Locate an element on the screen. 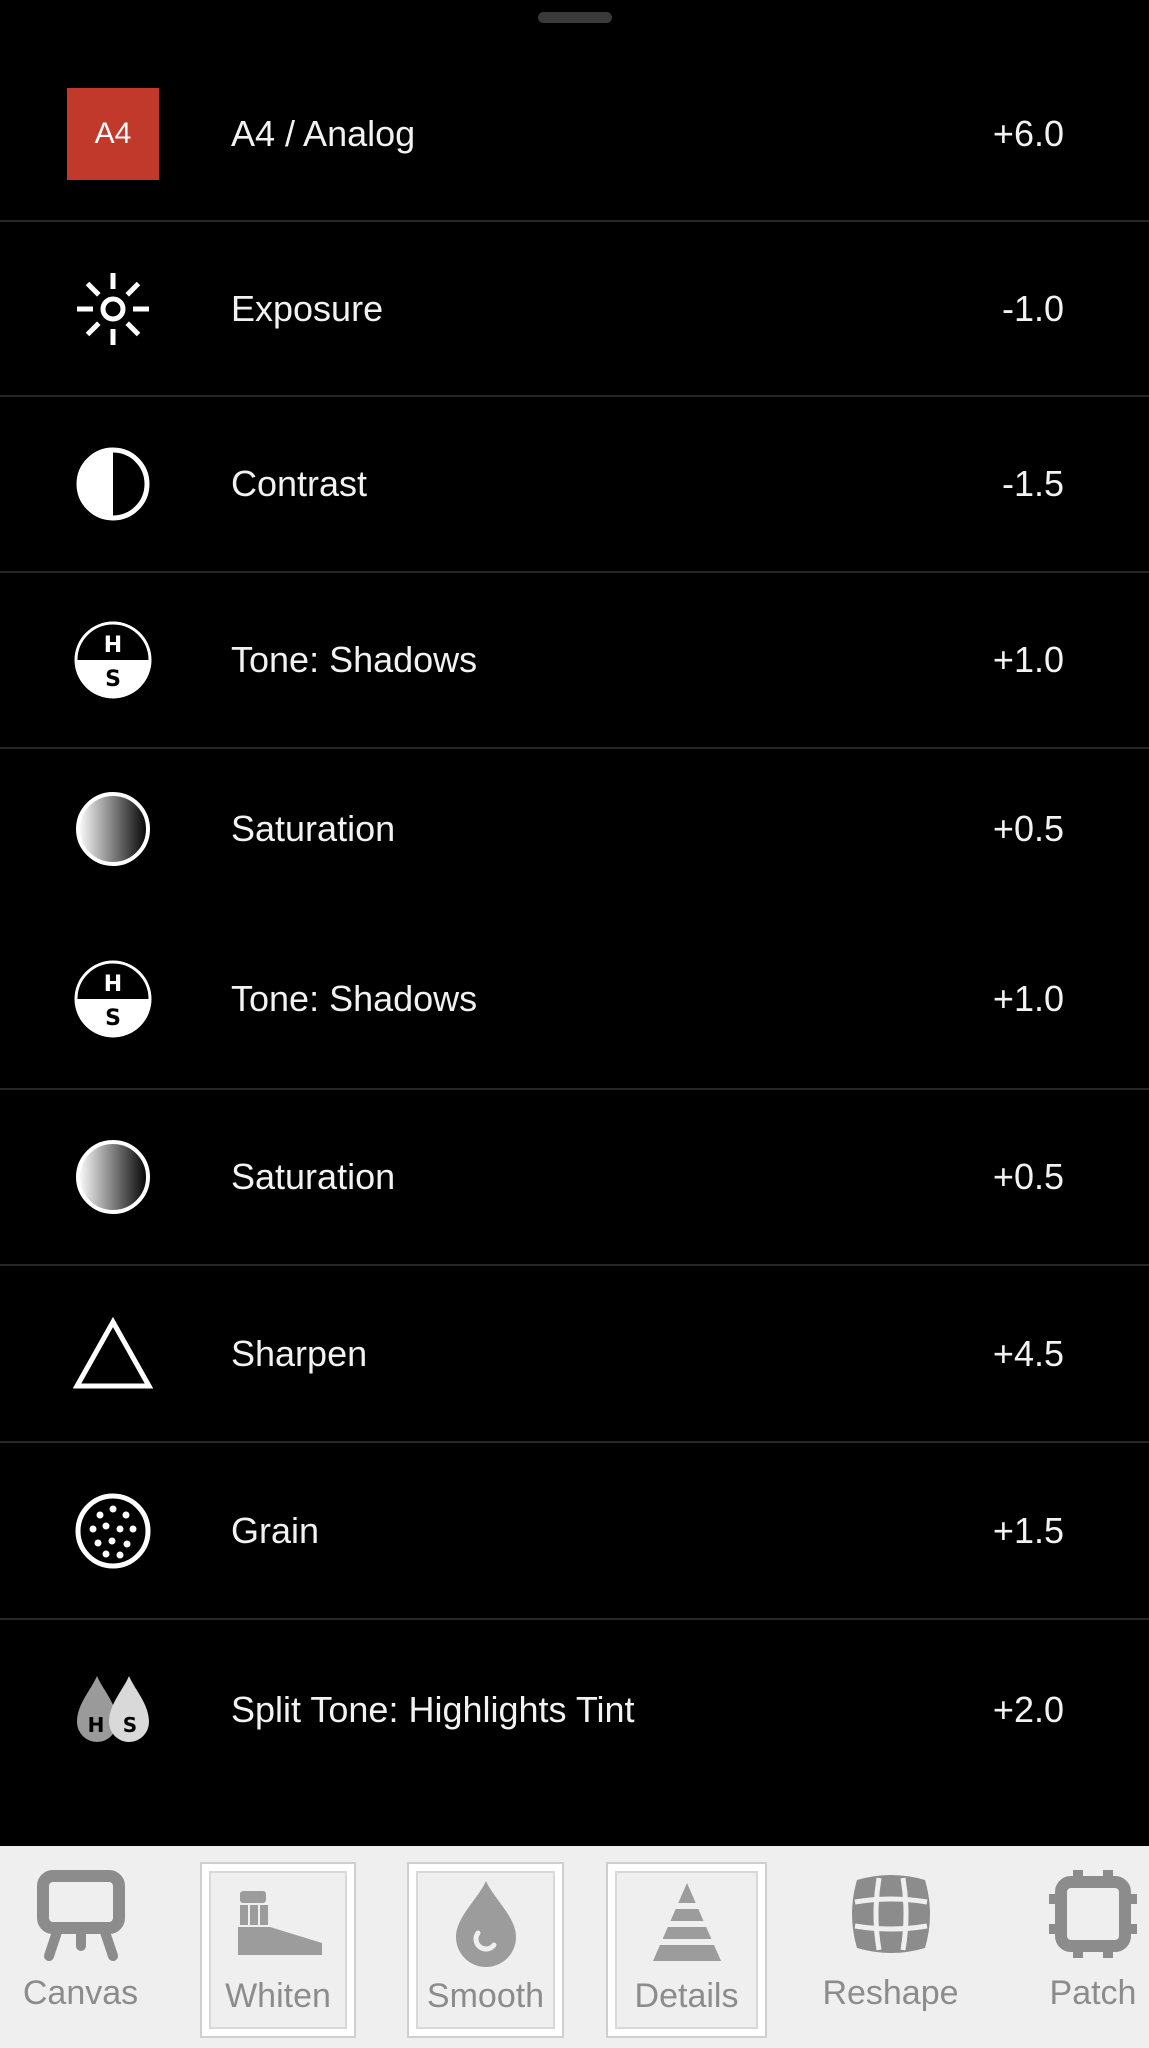 The width and height of the screenshot is (1149, 2048). adjustment-label: A4 / Analog is located at coordinates (323, 133).